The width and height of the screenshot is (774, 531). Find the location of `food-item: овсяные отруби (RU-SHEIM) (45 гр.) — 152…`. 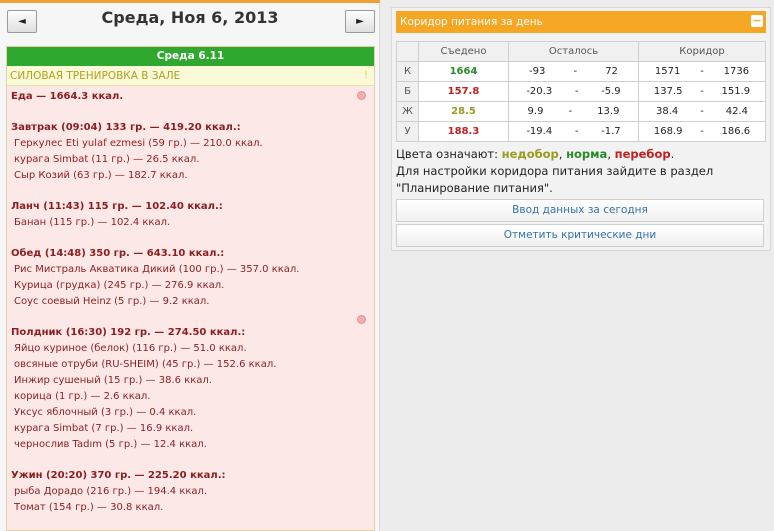

food-item: овсяные отруби (RU-SHEIM) (45 гр.) — 152… is located at coordinates (192, 365).